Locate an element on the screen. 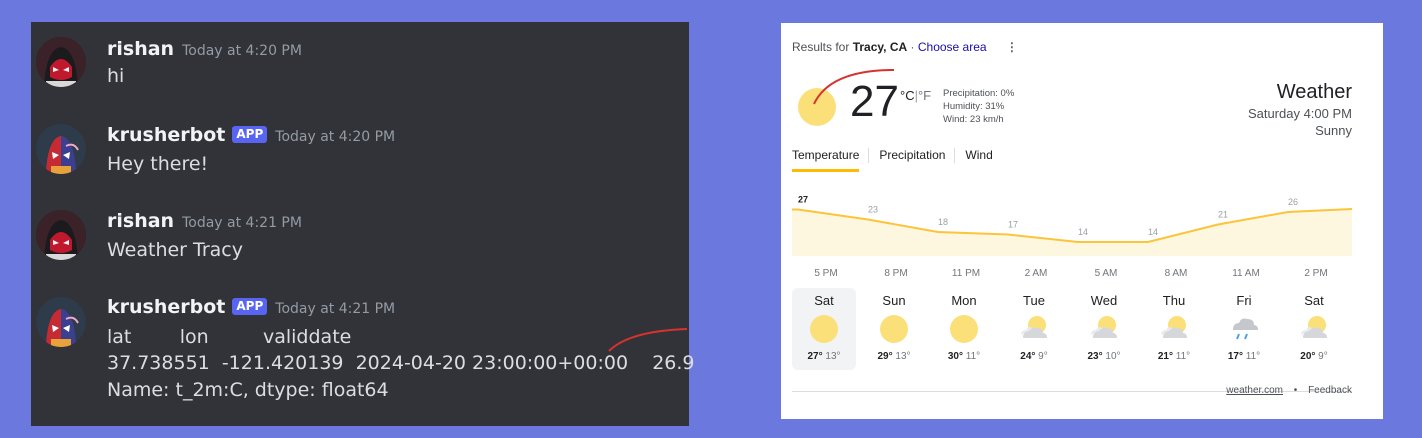 This screenshot has width=1422, height=438. card-footer: weather.com • Feedback is located at coordinates (1289, 390).